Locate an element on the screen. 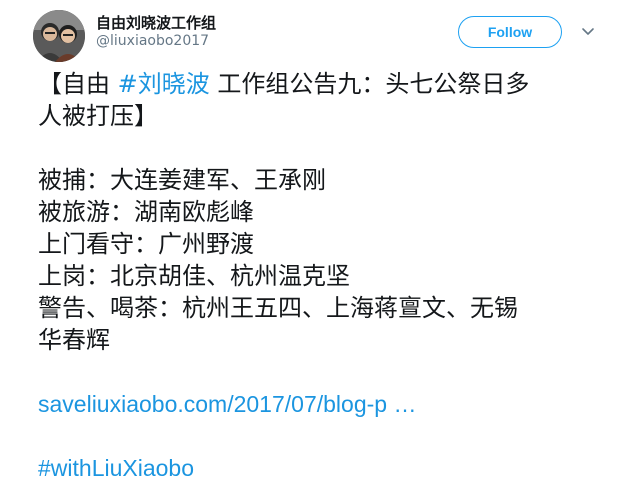 The height and width of the screenshot is (486, 635). follow-button: Follow is located at coordinates (510, 32).